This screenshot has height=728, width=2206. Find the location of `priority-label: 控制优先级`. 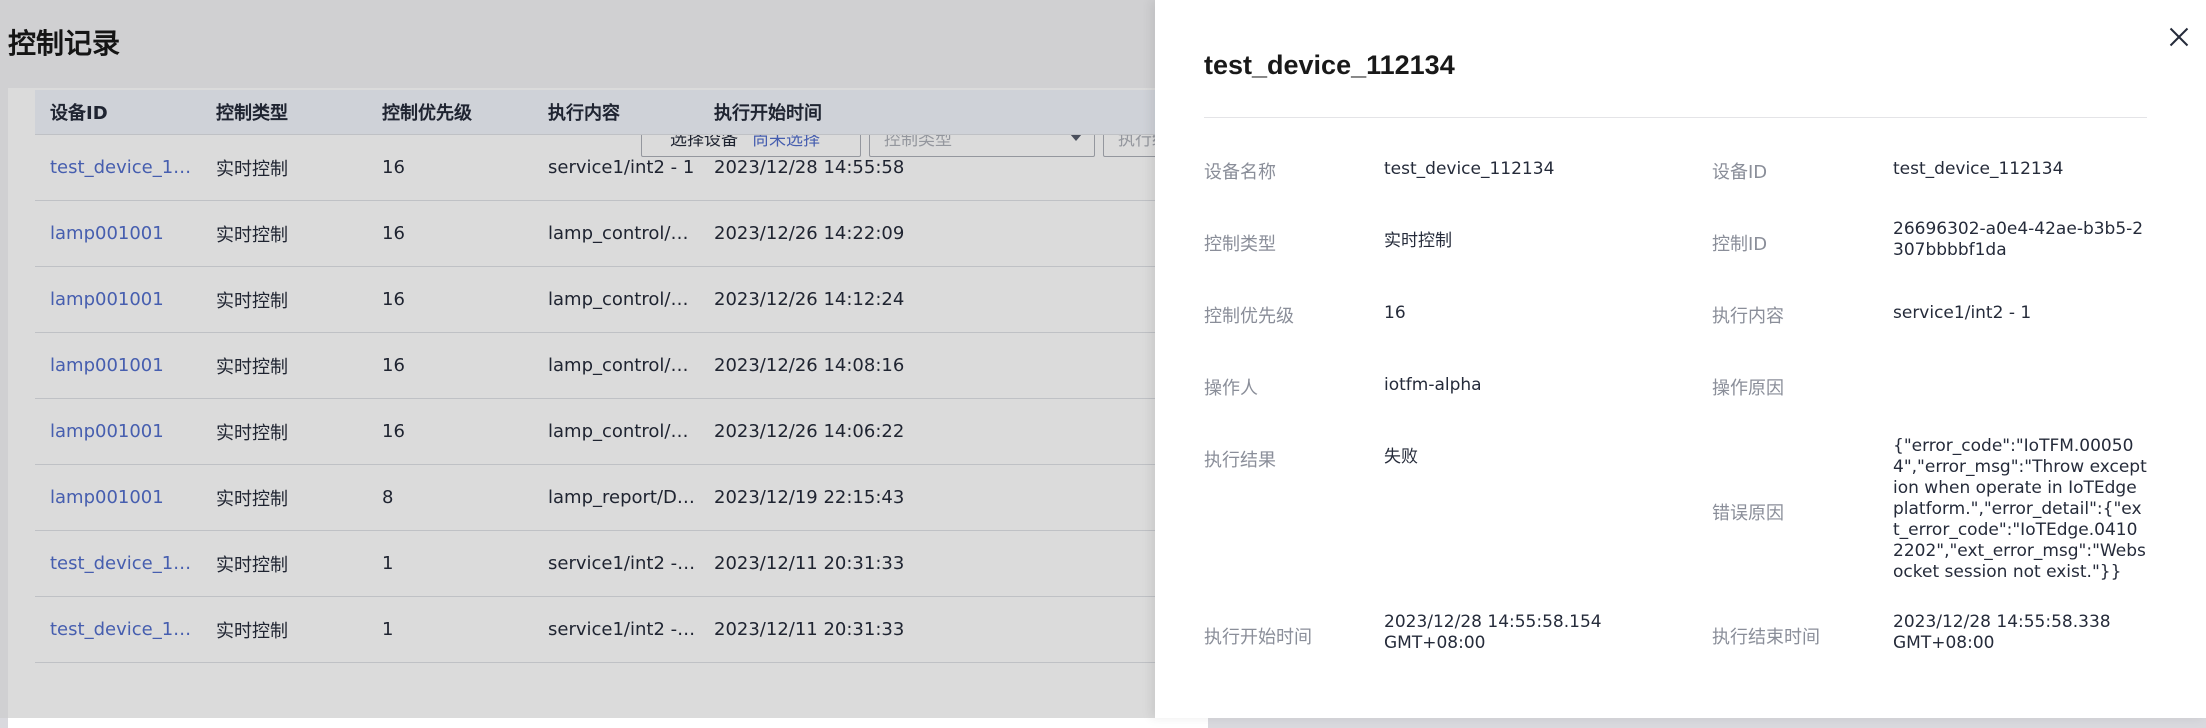

priority-label: 控制优先级 is located at coordinates (1249, 316).